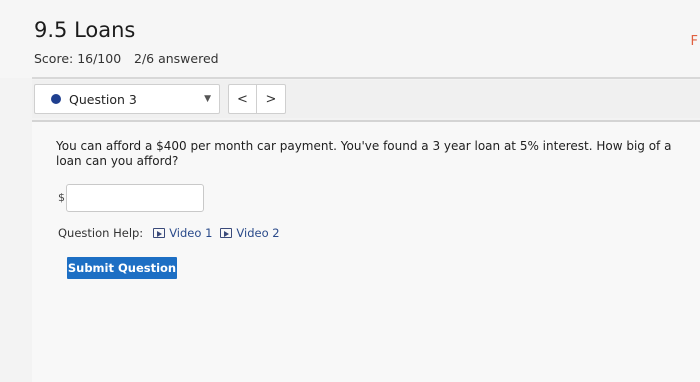 The image size is (700, 382). Describe the element at coordinates (61, 197) in the screenshot. I see `currency-prefix: $` at that location.